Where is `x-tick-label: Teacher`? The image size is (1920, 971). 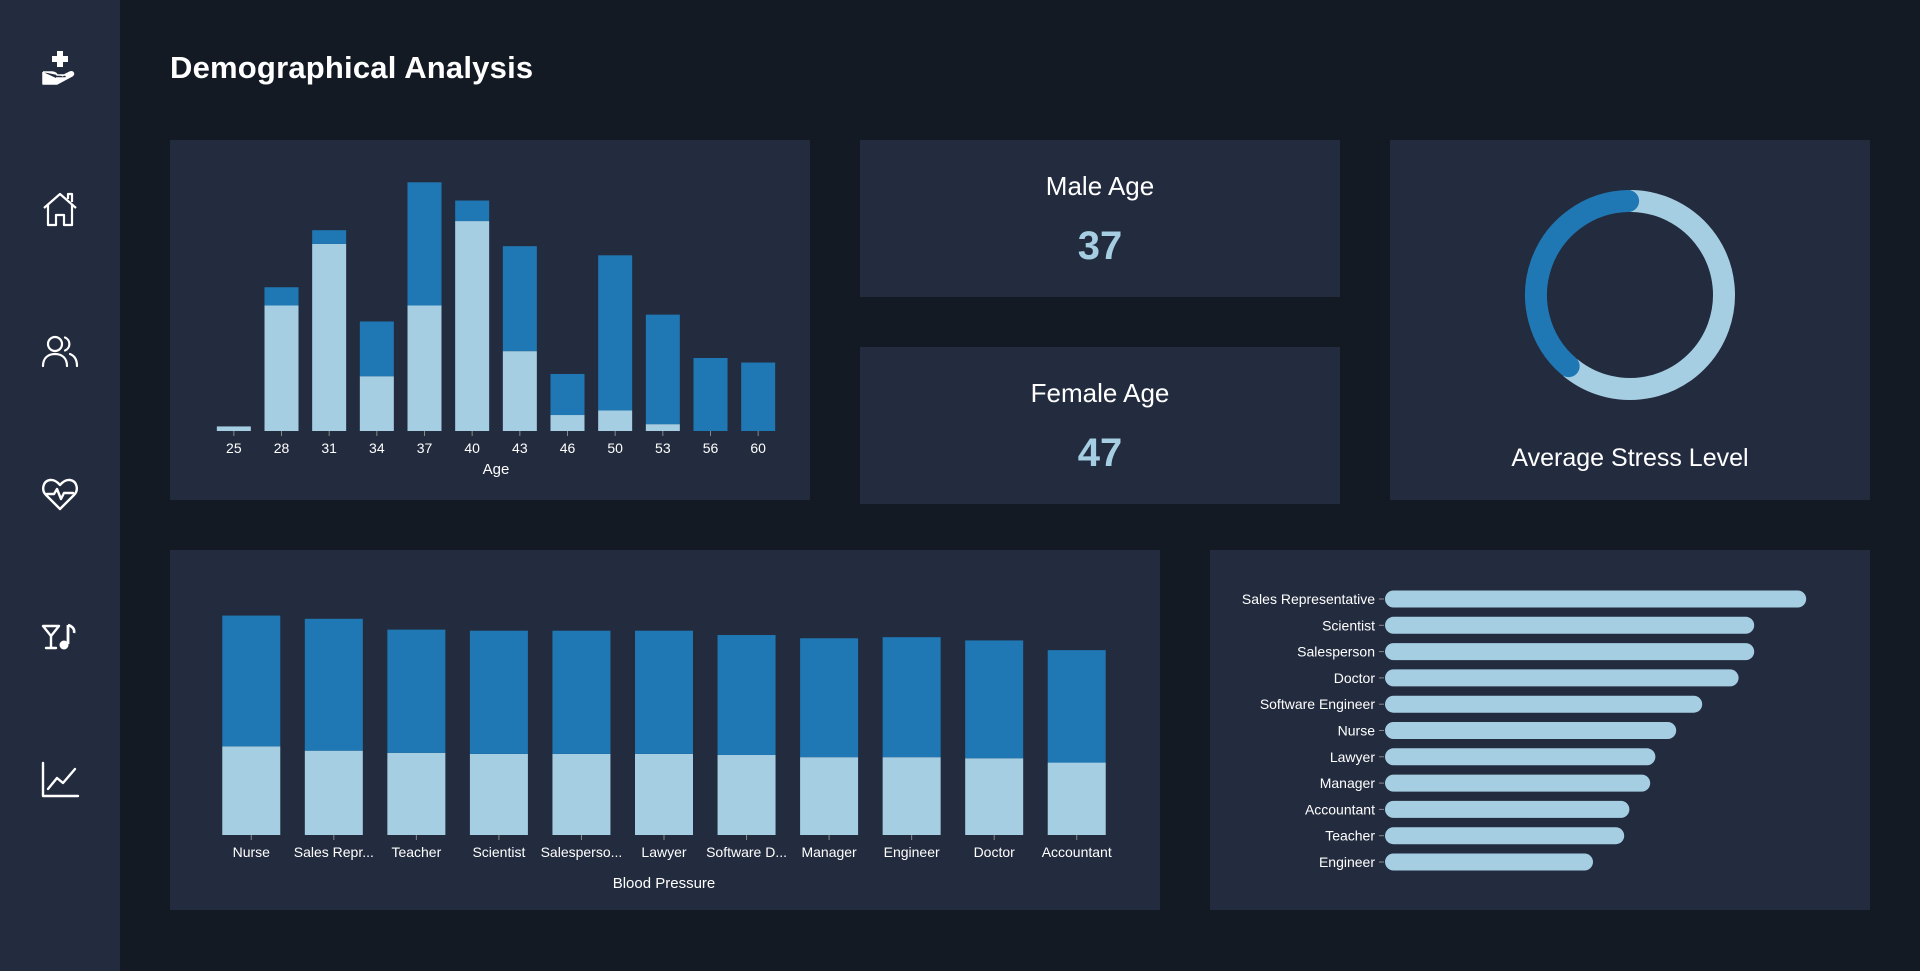
x-tick-label: Teacher is located at coordinates (416, 852).